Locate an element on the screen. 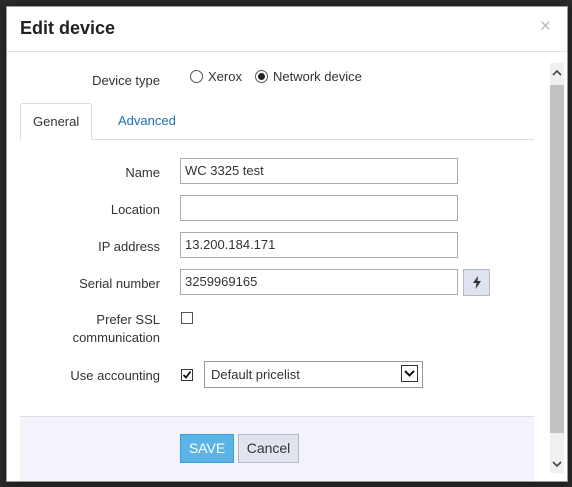 The height and width of the screenshot is (487, 572). generate-serial-button is located at coordinates (476, 282).